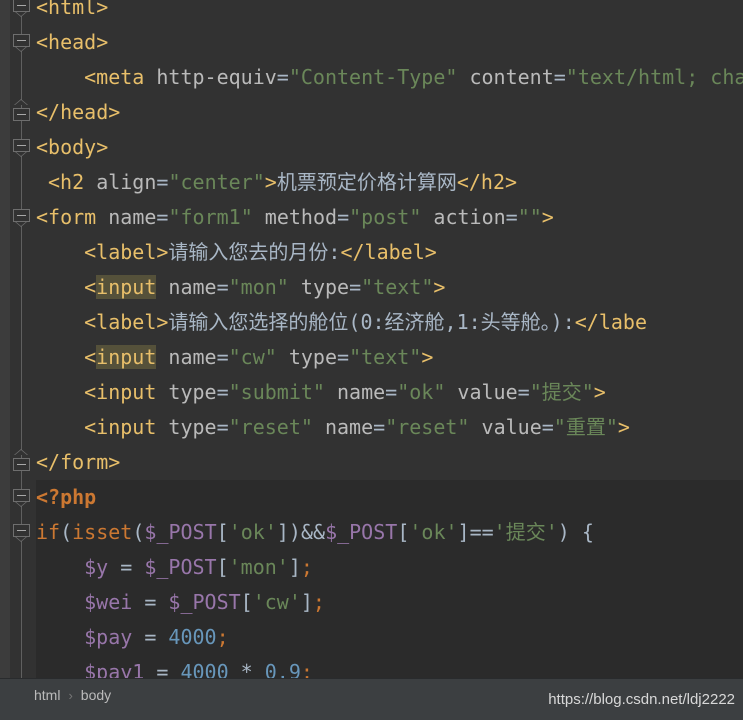 The image size is (743, 720). What do you see at coordinates (254, 252) in the screenshot?
I see `code-token: 请输入您去的月份:` at bounding box center [254, 252].